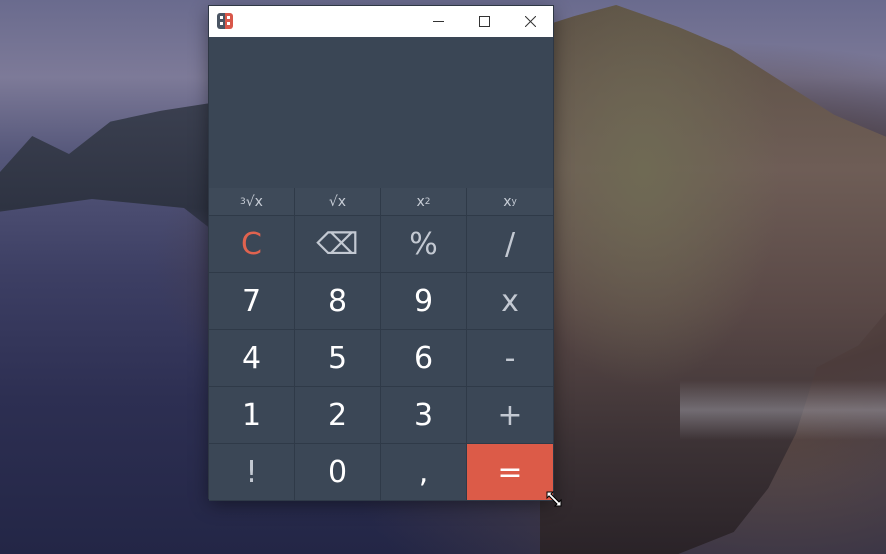 This screenshot has height=554, width=886. Describe the element at coordinates (225, 21) in the screenshot. I see `calculator-app-icon` at that location.